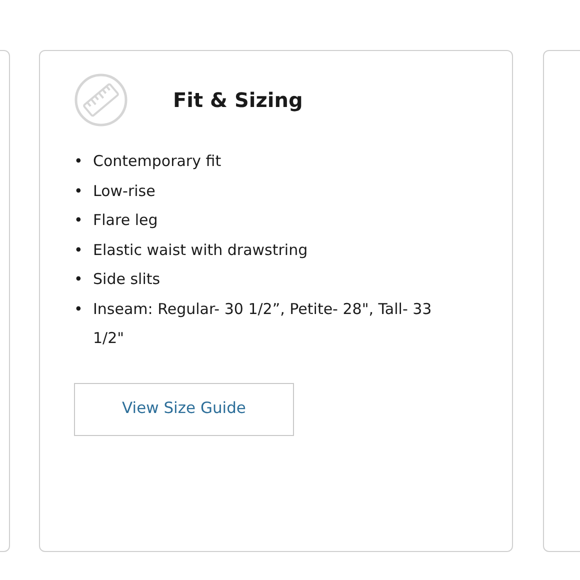 The height and width of the screenshot is (580, 580). Describe the element at coordinates (127, 279) in the screenshot. I see `feature-text: Side slits` at that location.